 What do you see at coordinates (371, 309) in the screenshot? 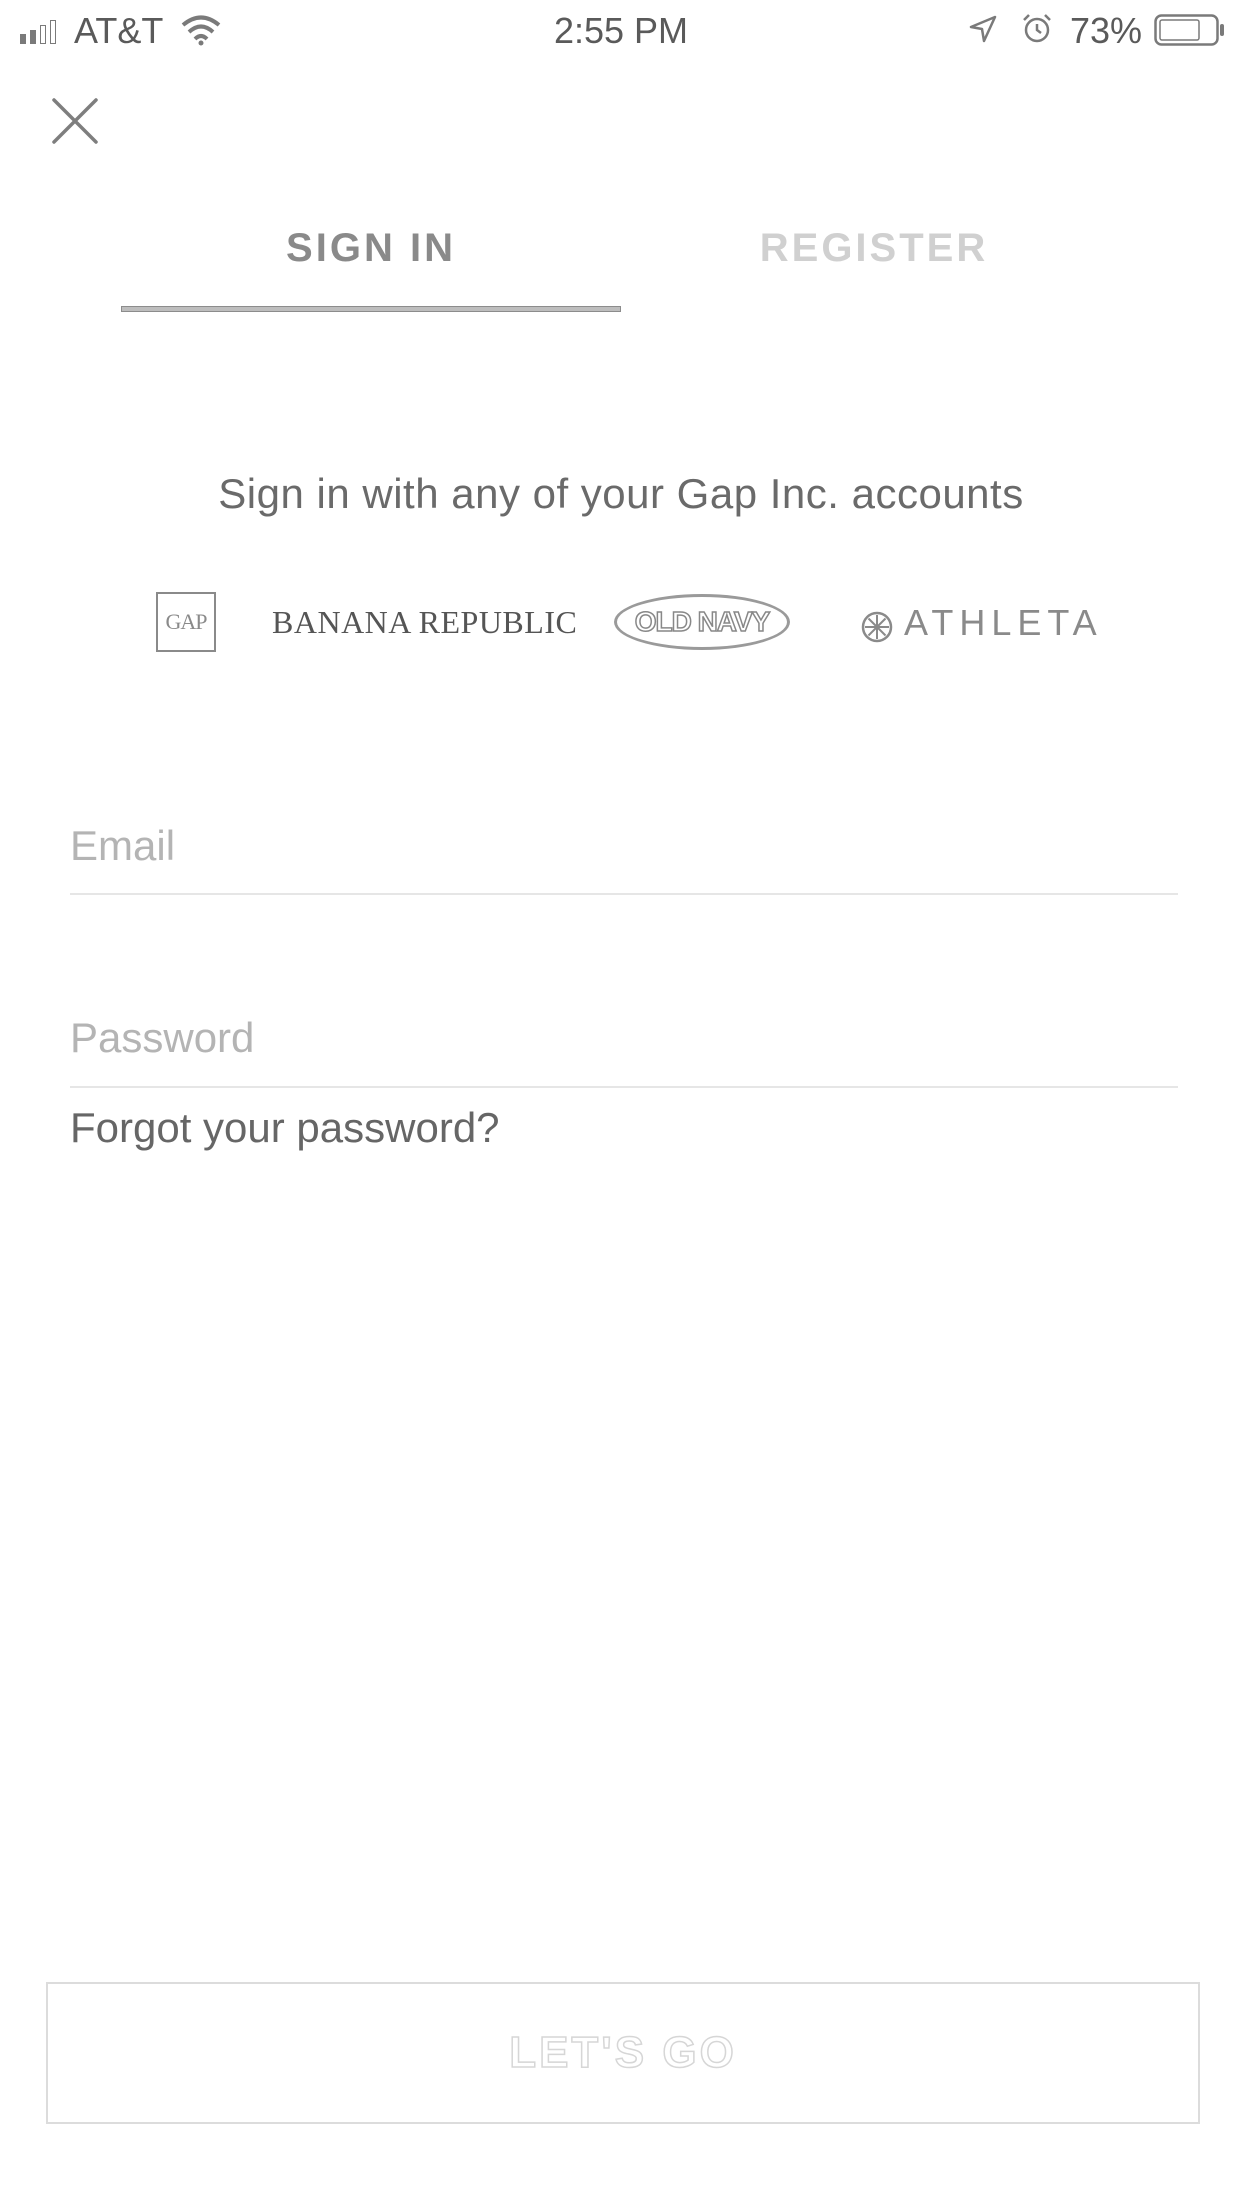
I see `active-tab-indicator` at bounding box center [371, 309].